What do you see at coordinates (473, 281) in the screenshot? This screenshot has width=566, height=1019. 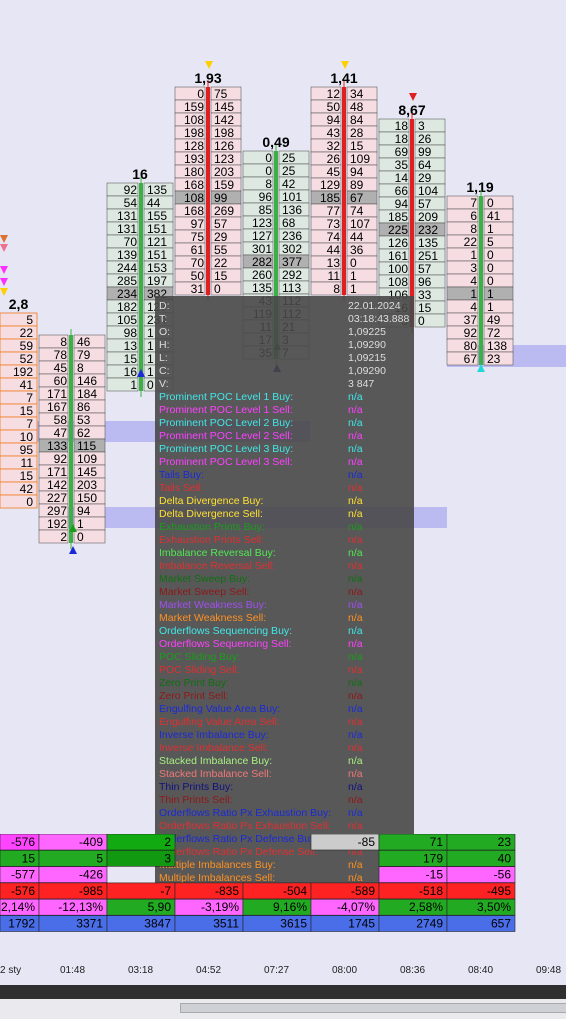 I see `bid-value: 4` at bounding box center [473, 281].